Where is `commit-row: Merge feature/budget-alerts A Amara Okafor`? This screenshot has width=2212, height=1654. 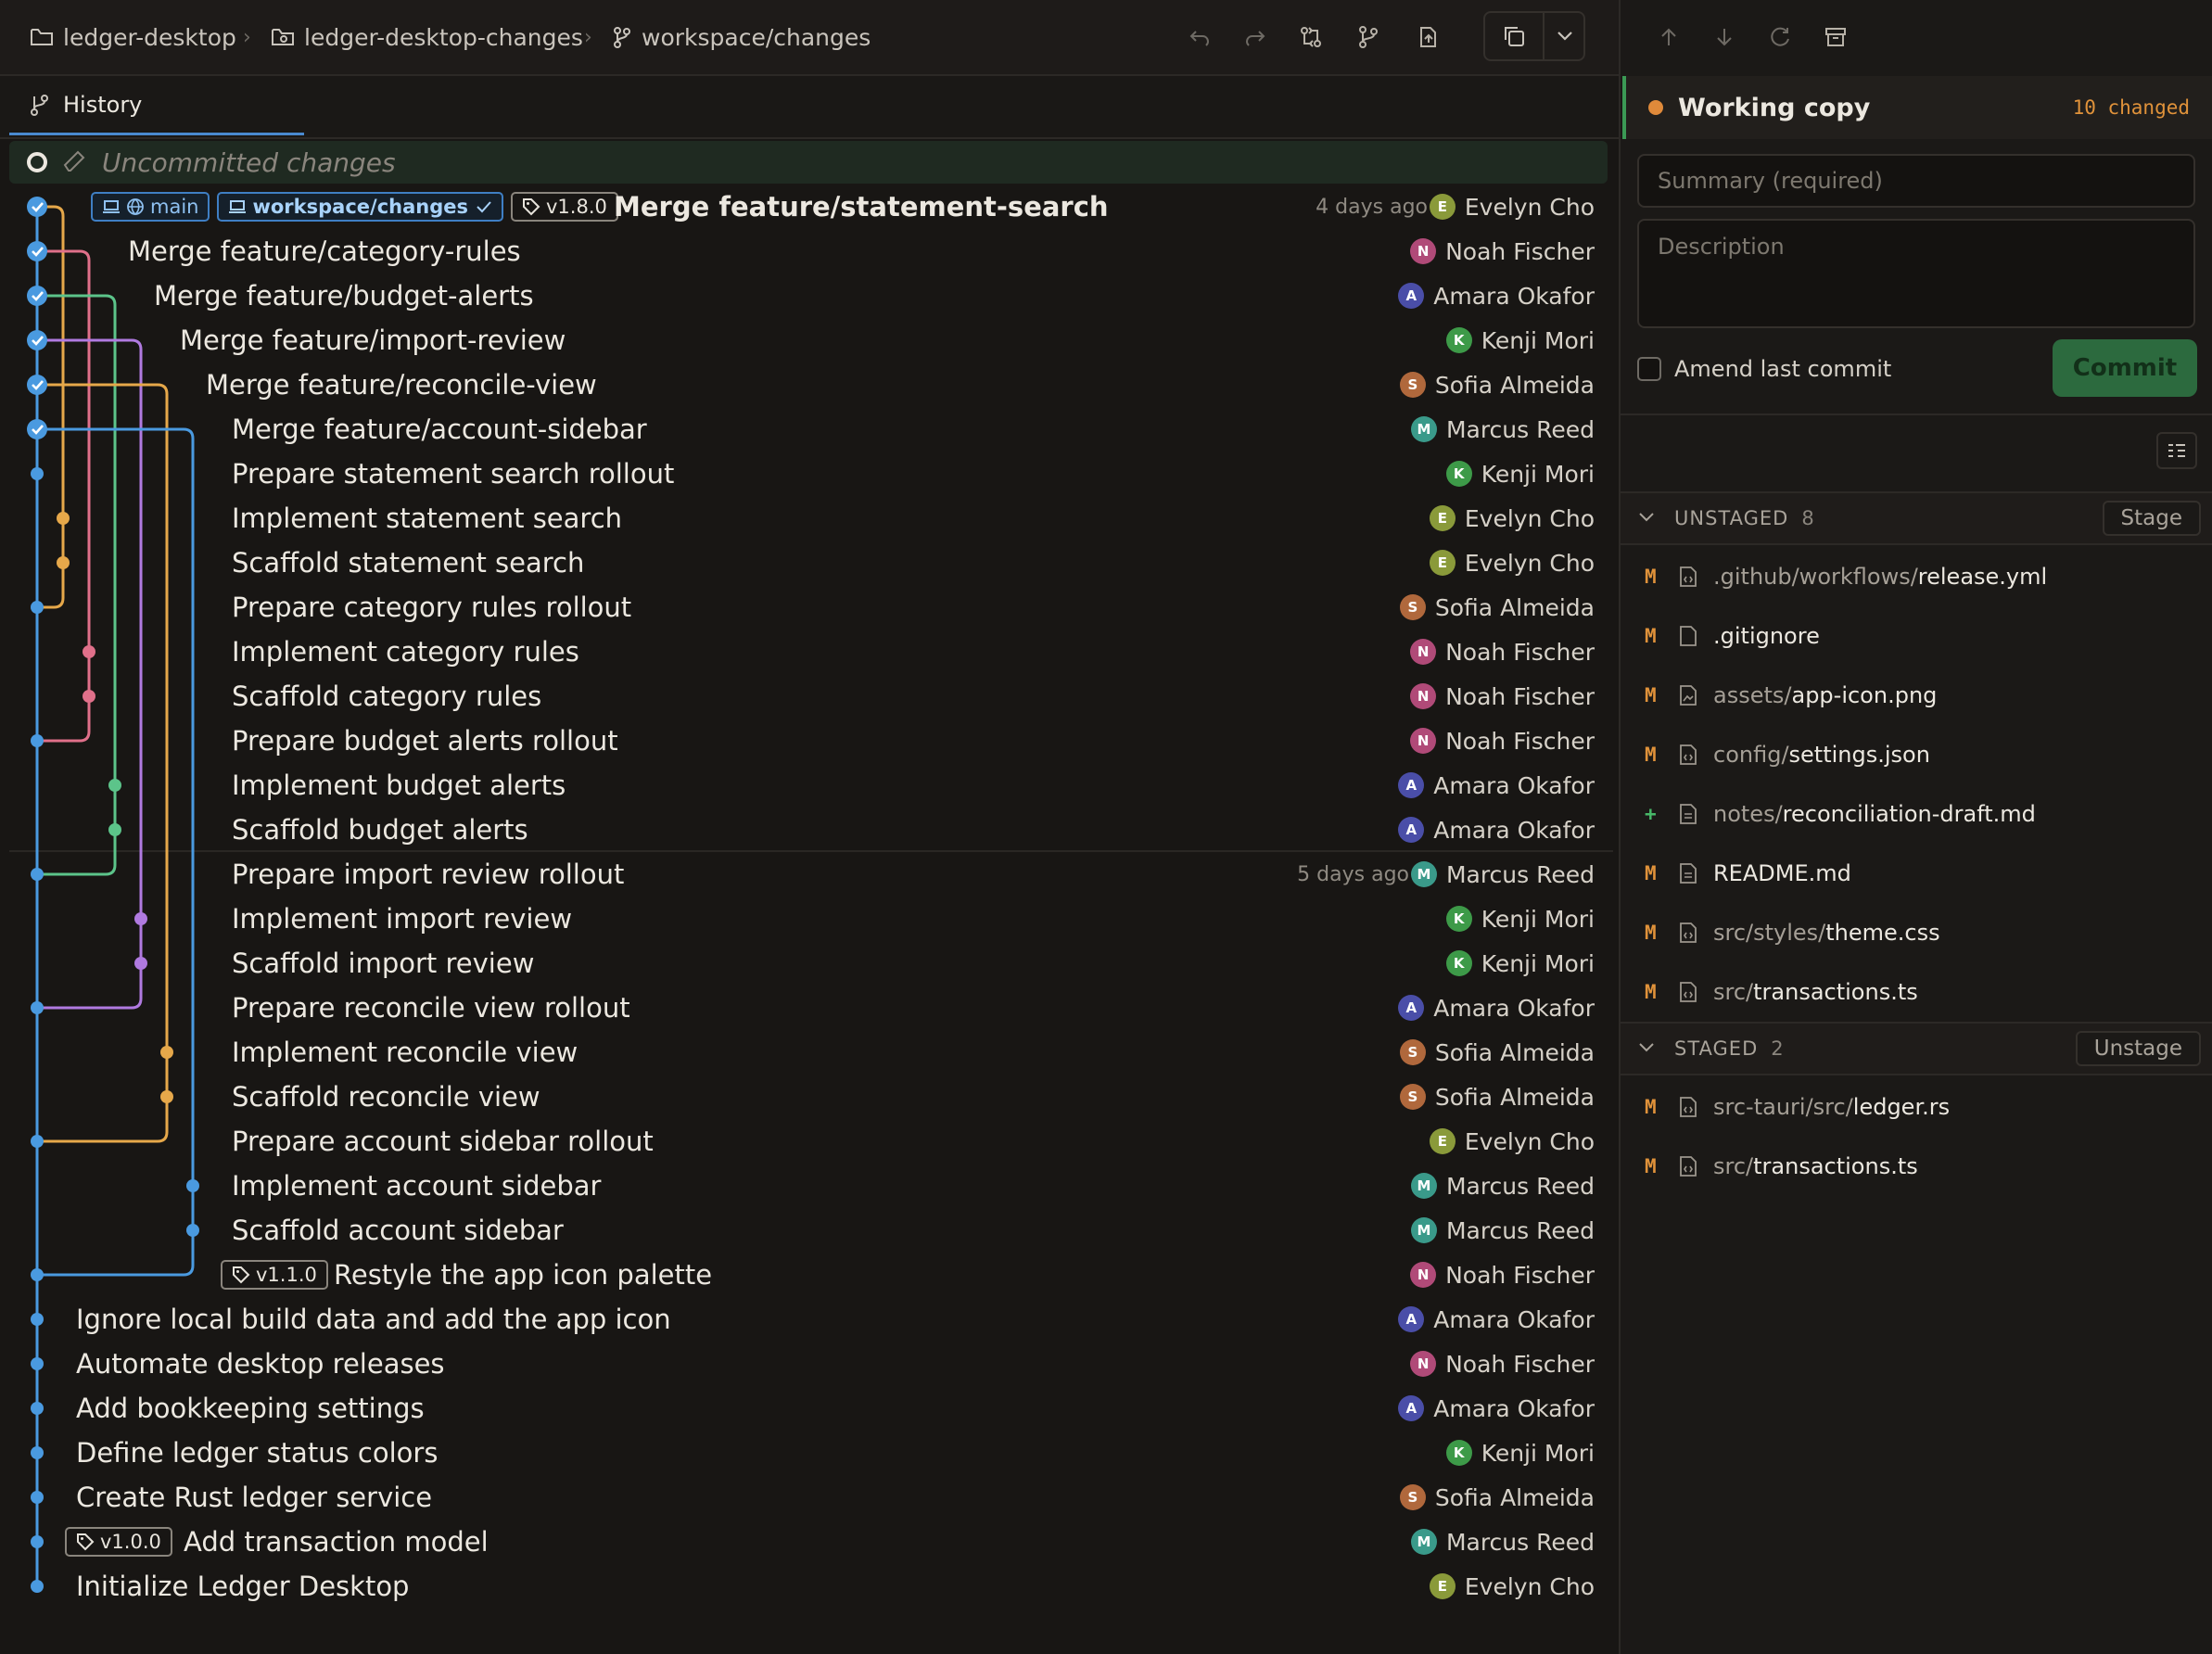
commit-row: Merge feature/budget-alerts A Amara Okafor is located at coordinates (806, 296).